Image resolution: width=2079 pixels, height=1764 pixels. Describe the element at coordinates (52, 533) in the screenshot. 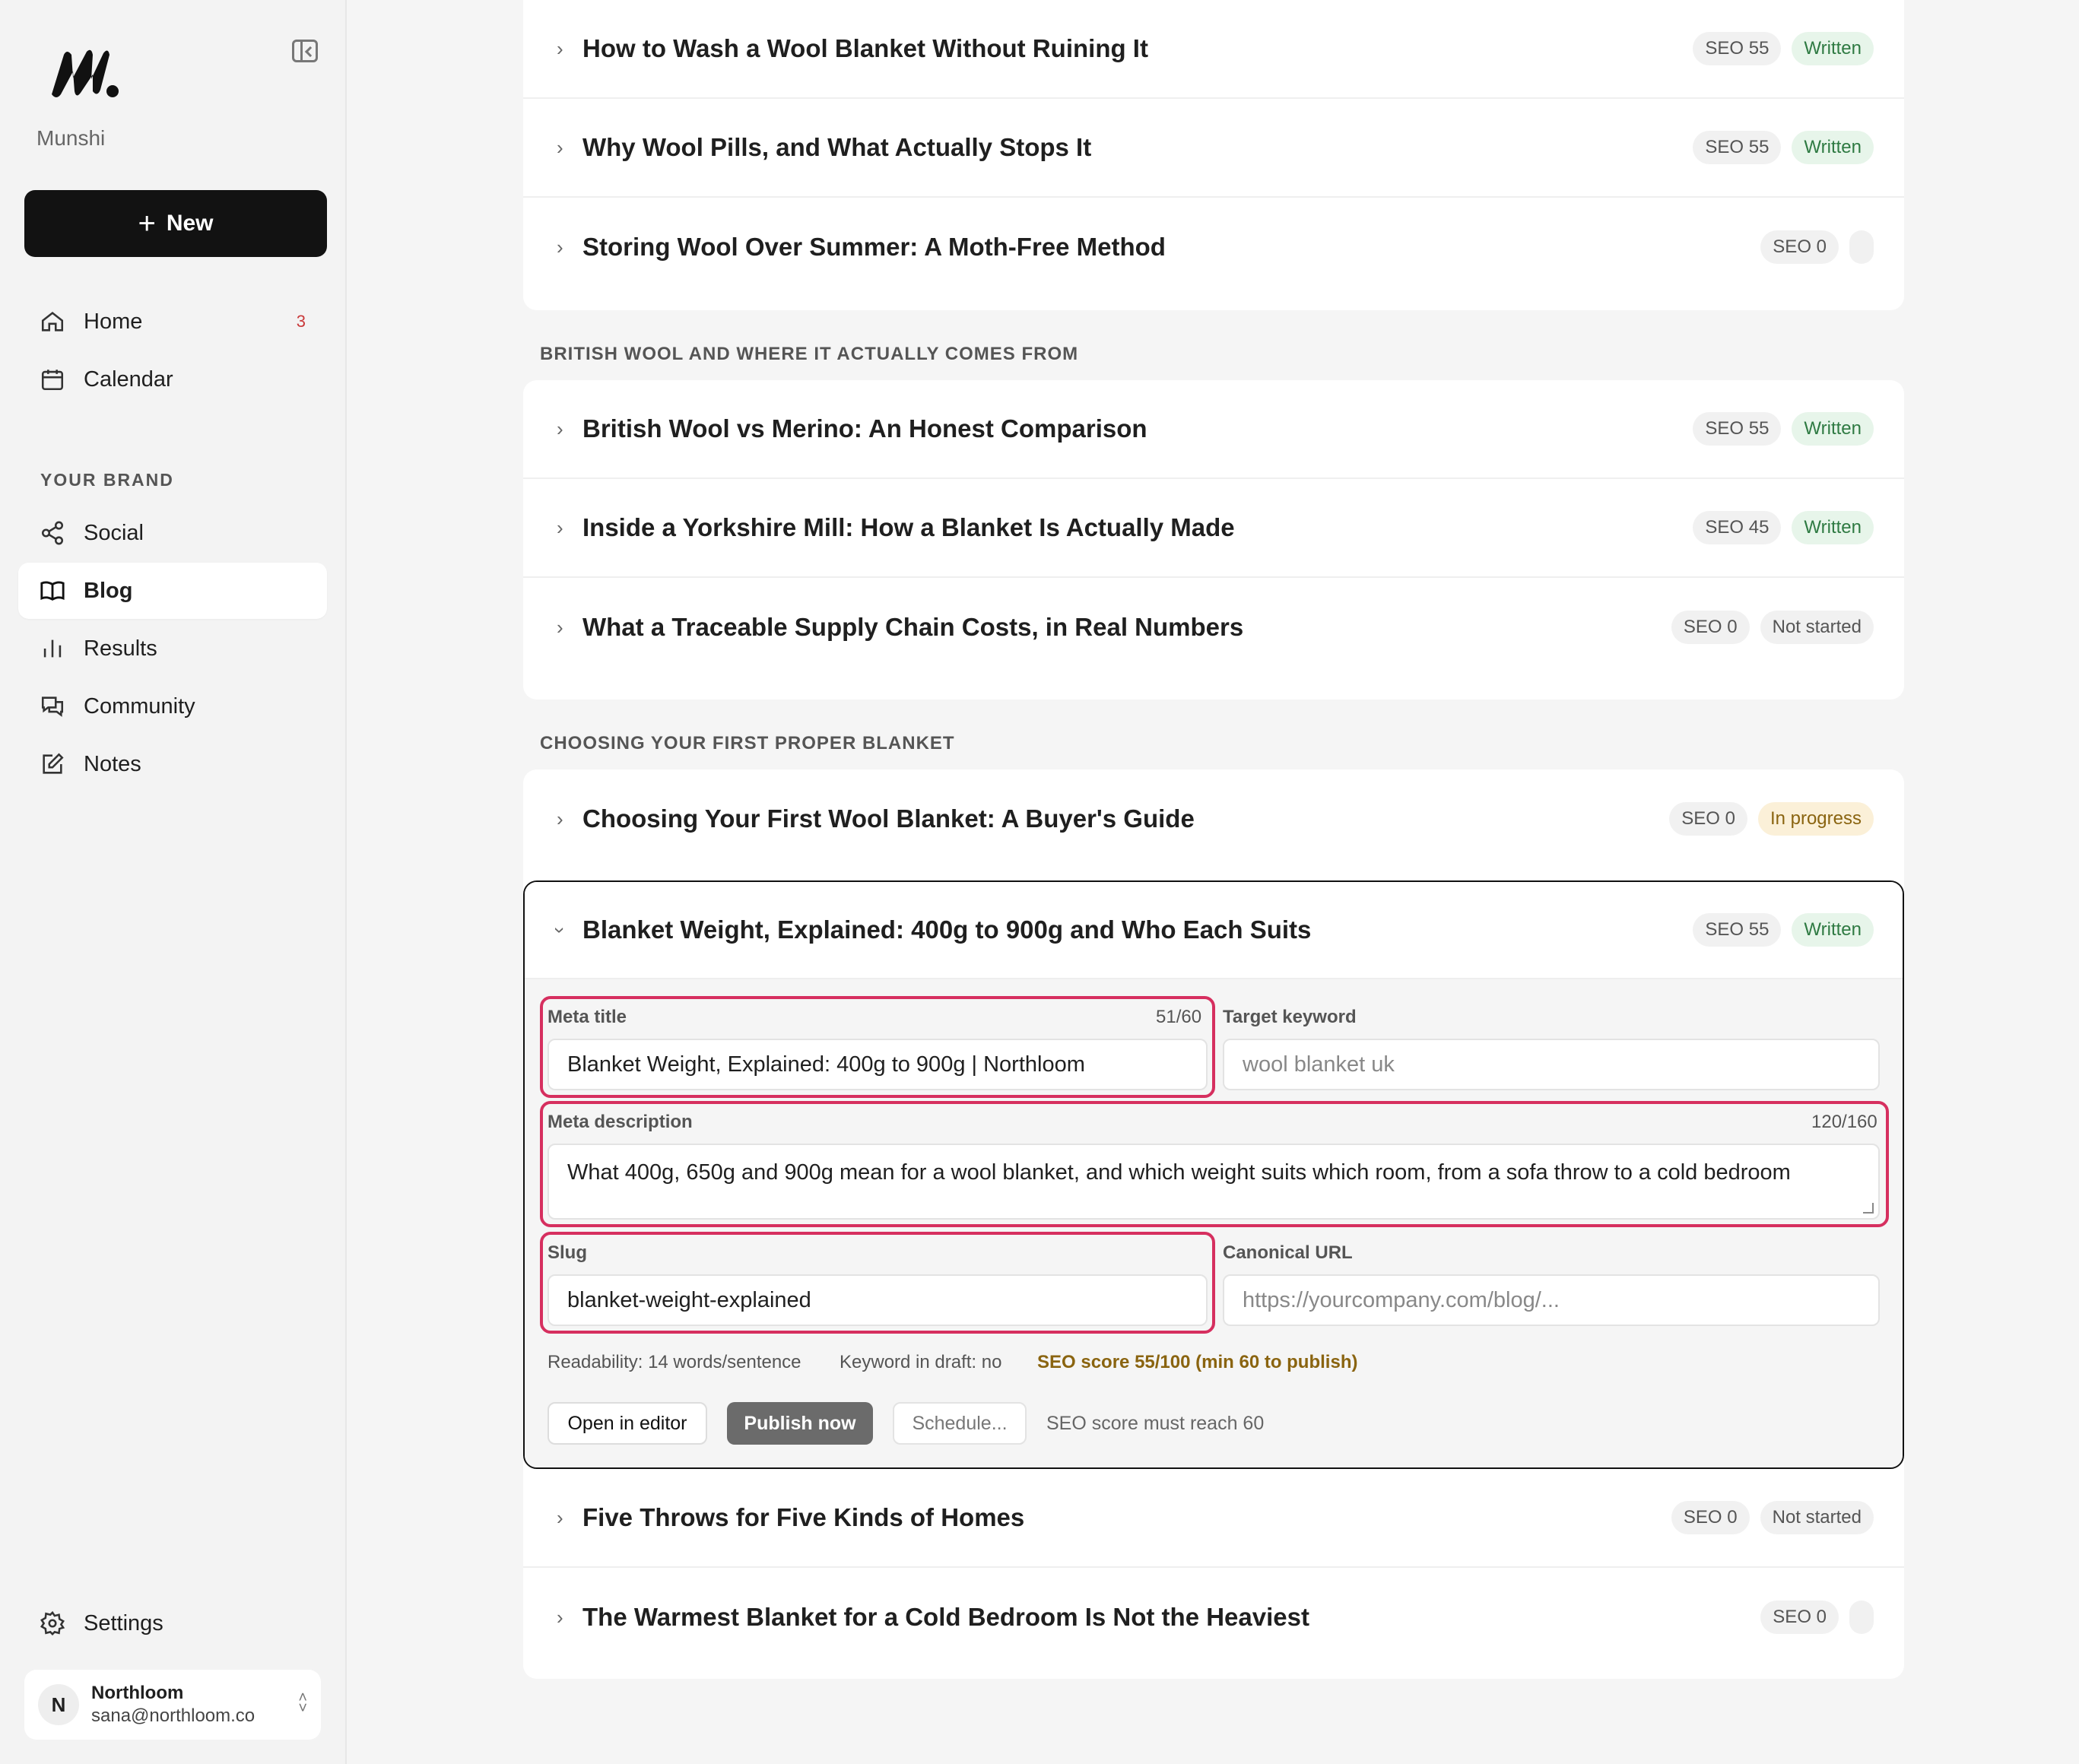

I see `share-icon` at that location.